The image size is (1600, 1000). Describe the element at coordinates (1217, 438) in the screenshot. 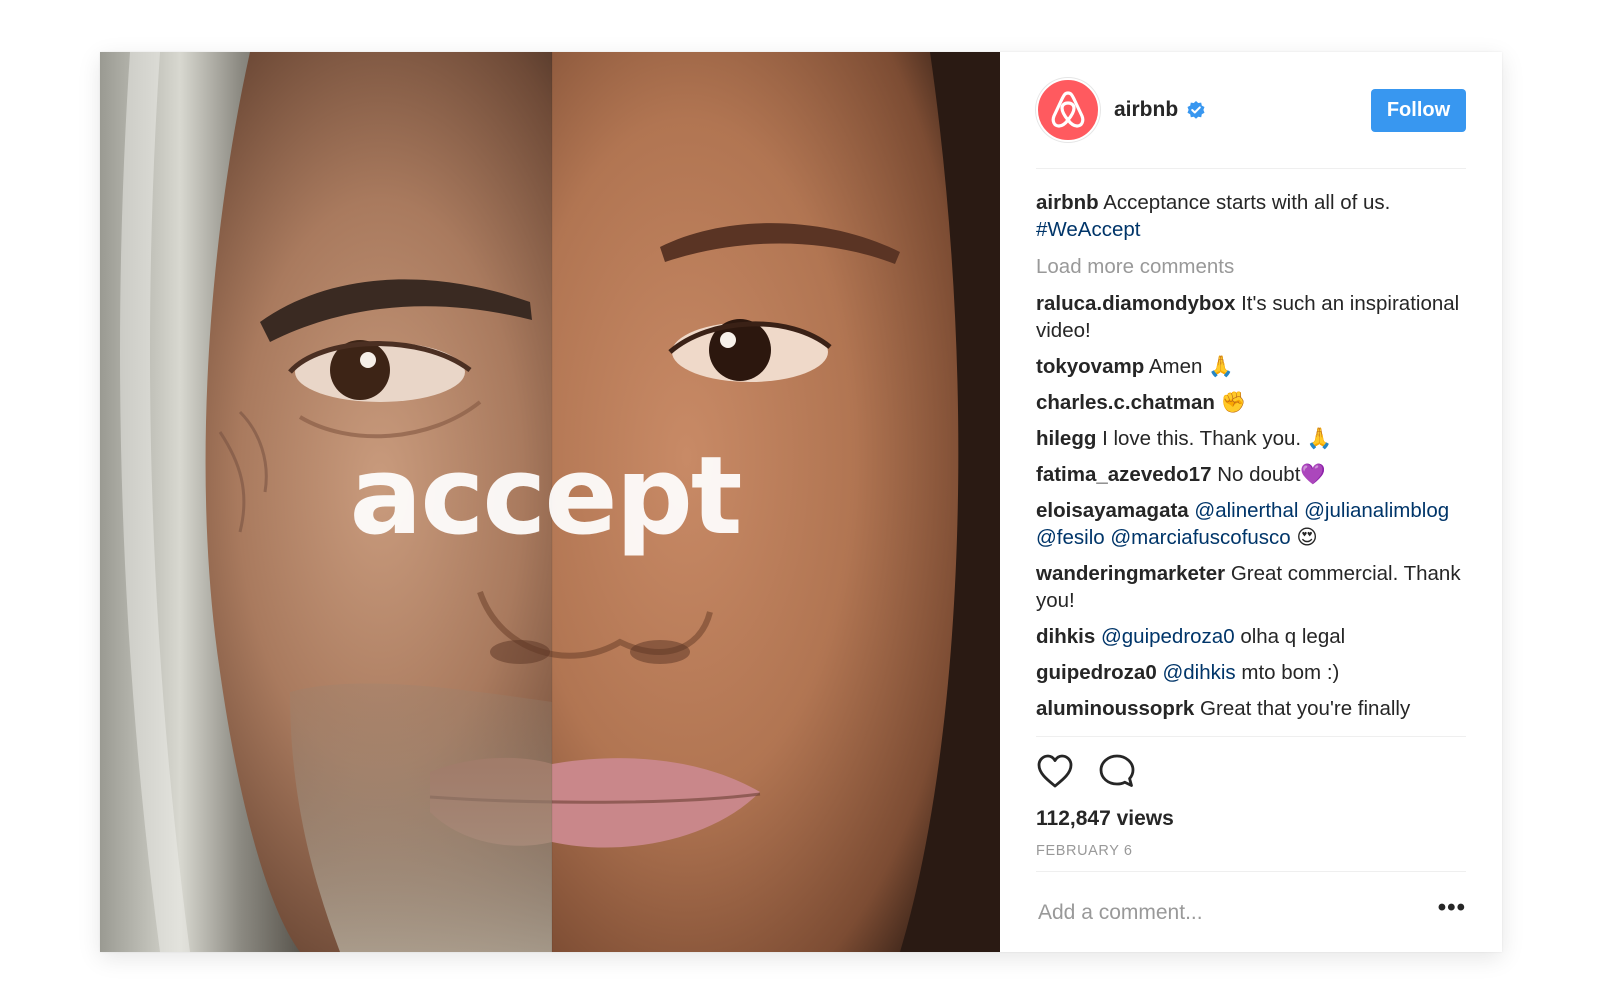

I see `comment-text: I love this. Thank you. 🙏` at that location.